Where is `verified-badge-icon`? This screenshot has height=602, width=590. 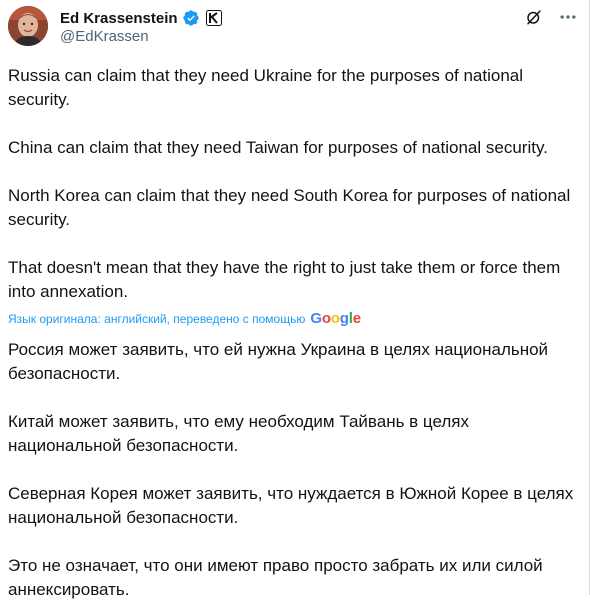 verified-badge-icon is located at coordinates (191, 18).